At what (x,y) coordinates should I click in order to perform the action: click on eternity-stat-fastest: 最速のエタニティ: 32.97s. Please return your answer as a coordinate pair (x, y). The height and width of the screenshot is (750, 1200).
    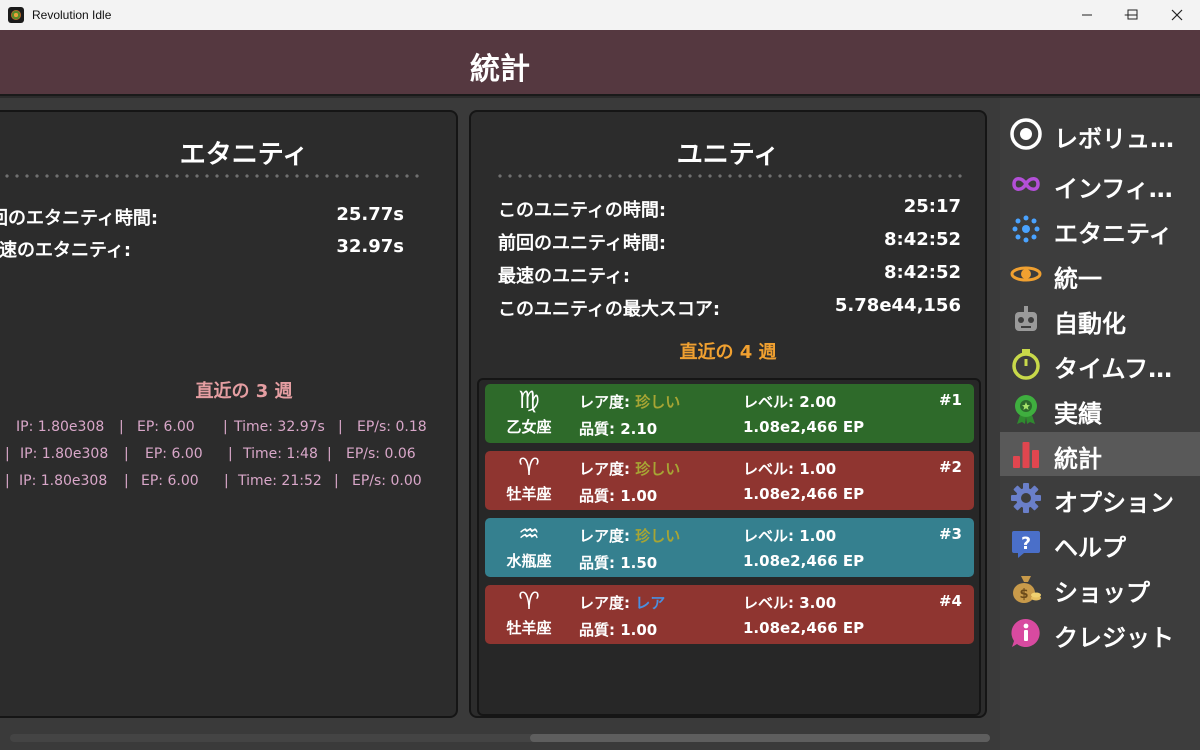
    Looking at the image, I should click on (215, 249).